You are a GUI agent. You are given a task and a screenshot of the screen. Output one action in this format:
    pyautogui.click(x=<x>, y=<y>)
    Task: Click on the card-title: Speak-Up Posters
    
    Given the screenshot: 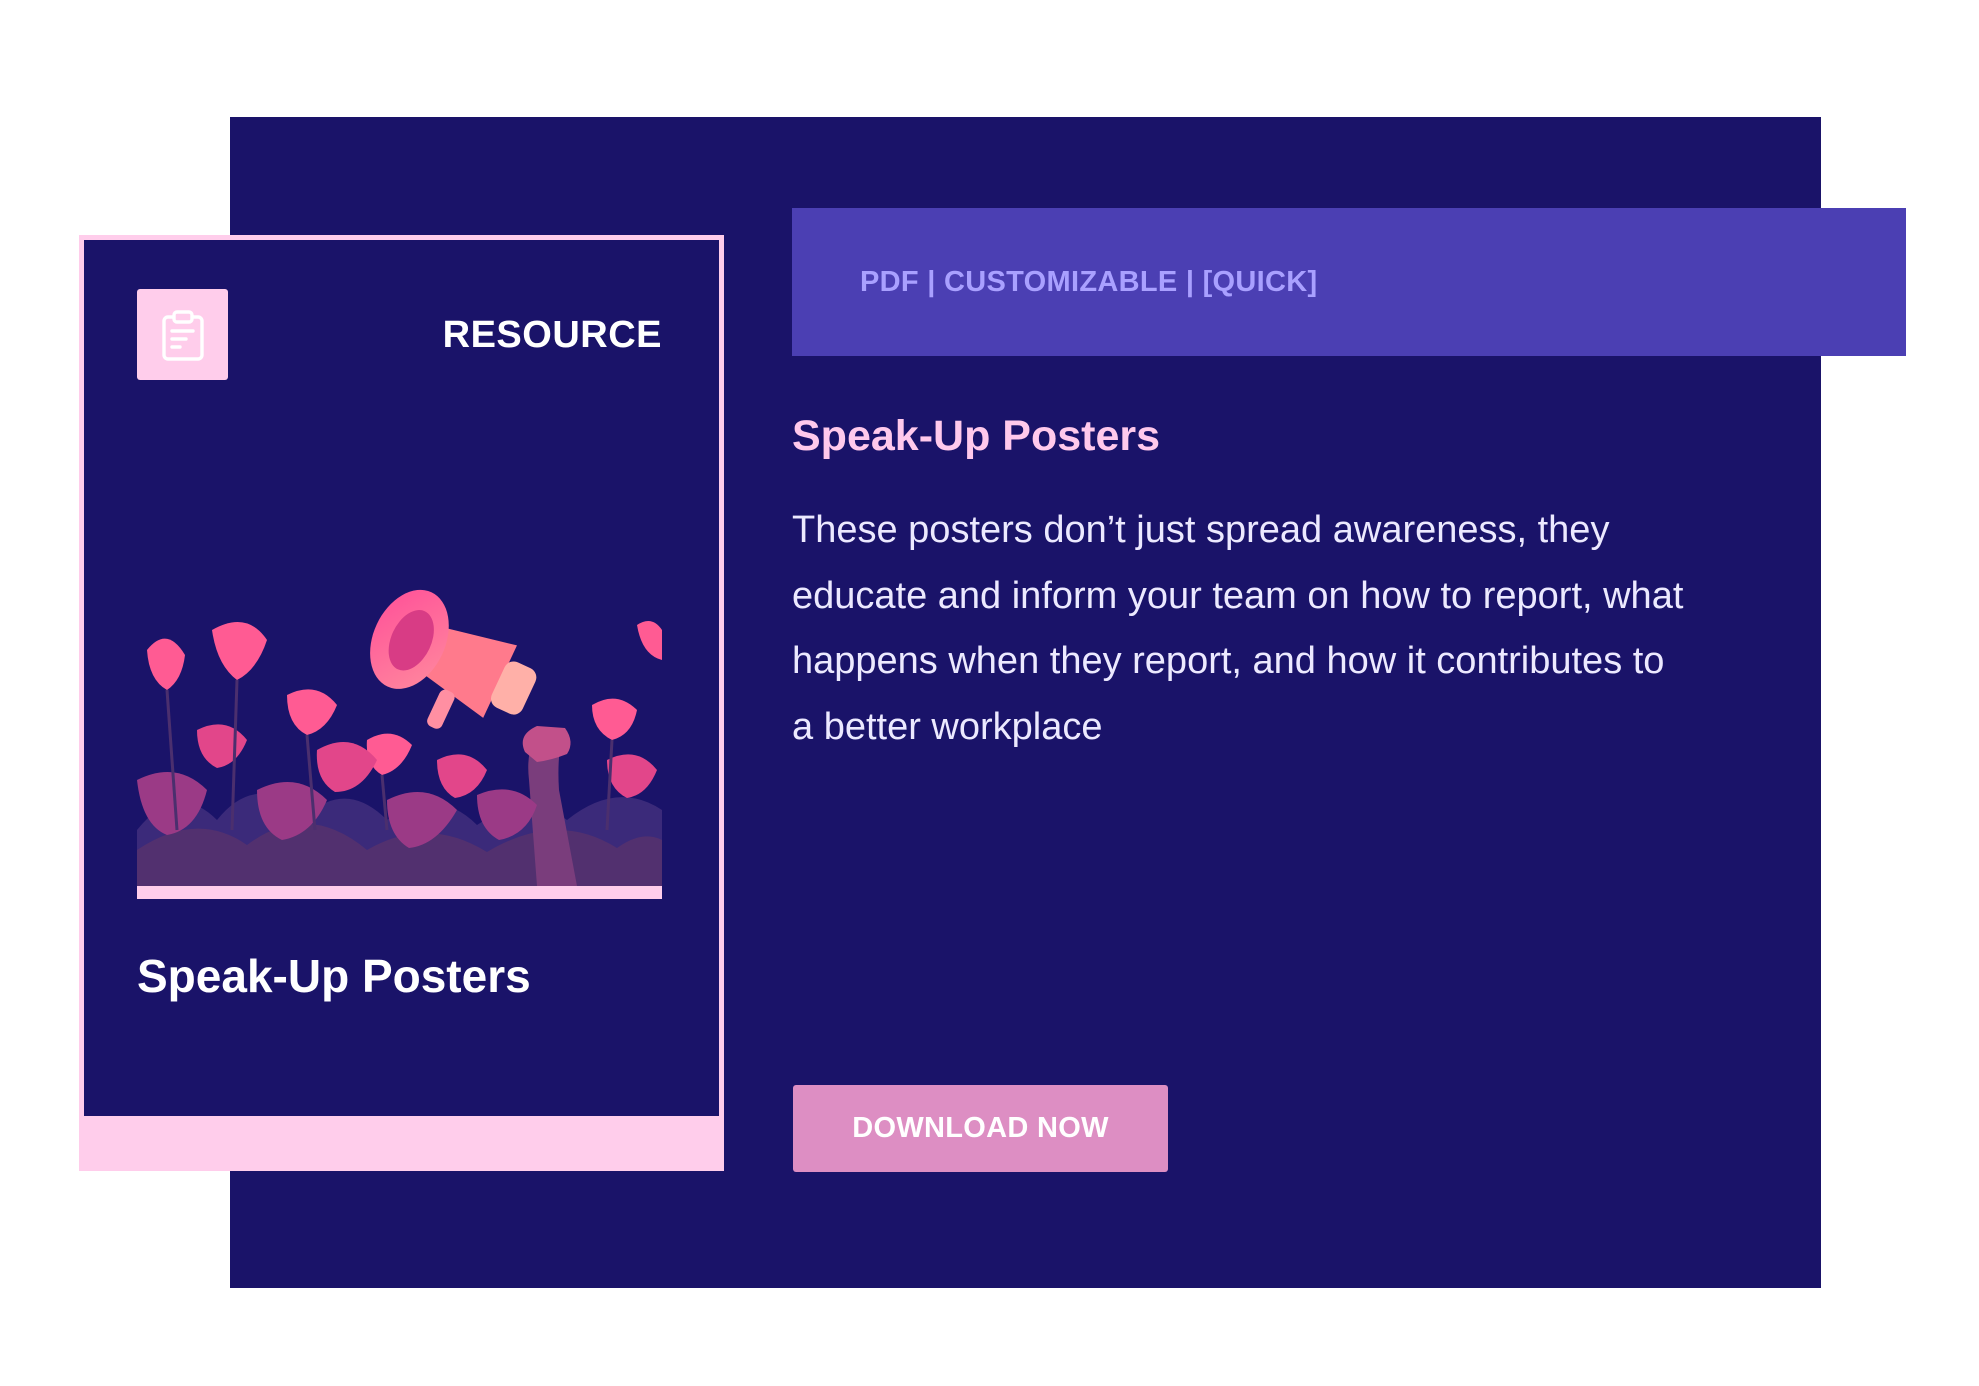 What is the action you would take?
    pyautogui.click(x=334, y=976)
    